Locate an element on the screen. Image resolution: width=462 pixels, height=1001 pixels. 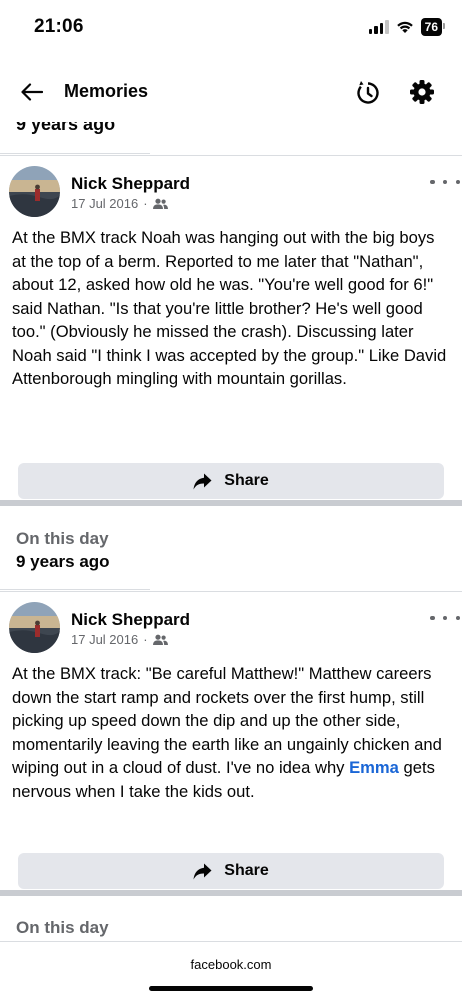
browser-bottom-bar: facebook.com is located at coordinates (231, 971).